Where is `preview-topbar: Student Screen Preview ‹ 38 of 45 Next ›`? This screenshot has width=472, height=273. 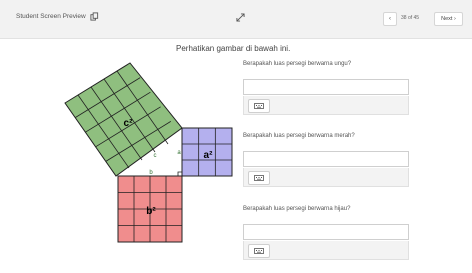
preview-topbar: Student Screen Preview ‹ 38 of 45 Next › is located at coordinates (236, 19).